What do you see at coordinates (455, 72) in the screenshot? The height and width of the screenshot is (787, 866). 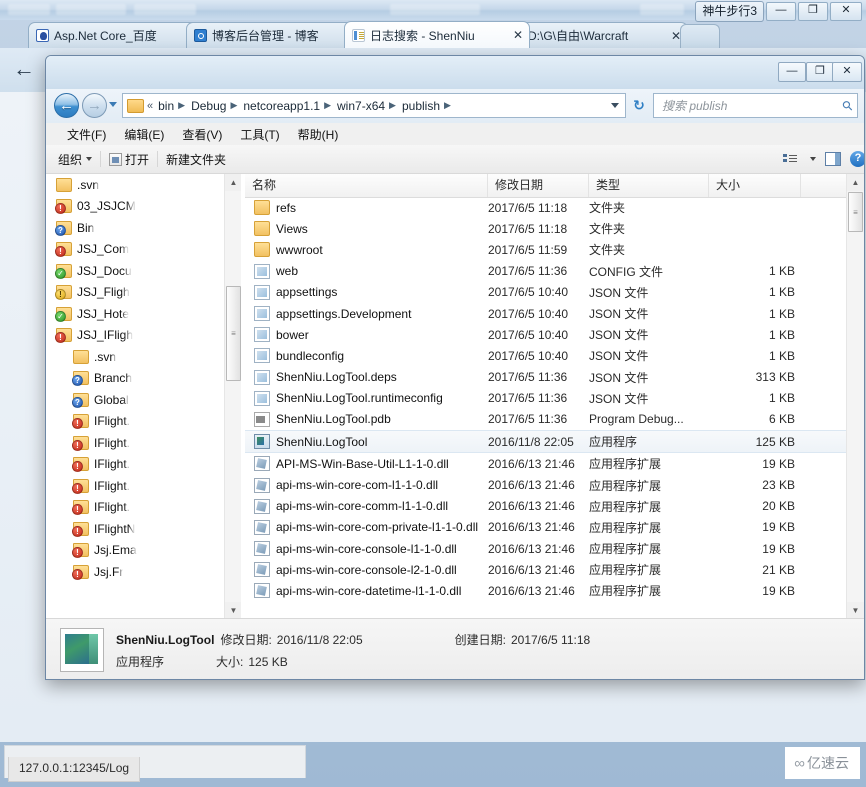 I see `explorer-titlebar: — ❐ ✕` at bounding box center [455, 72].